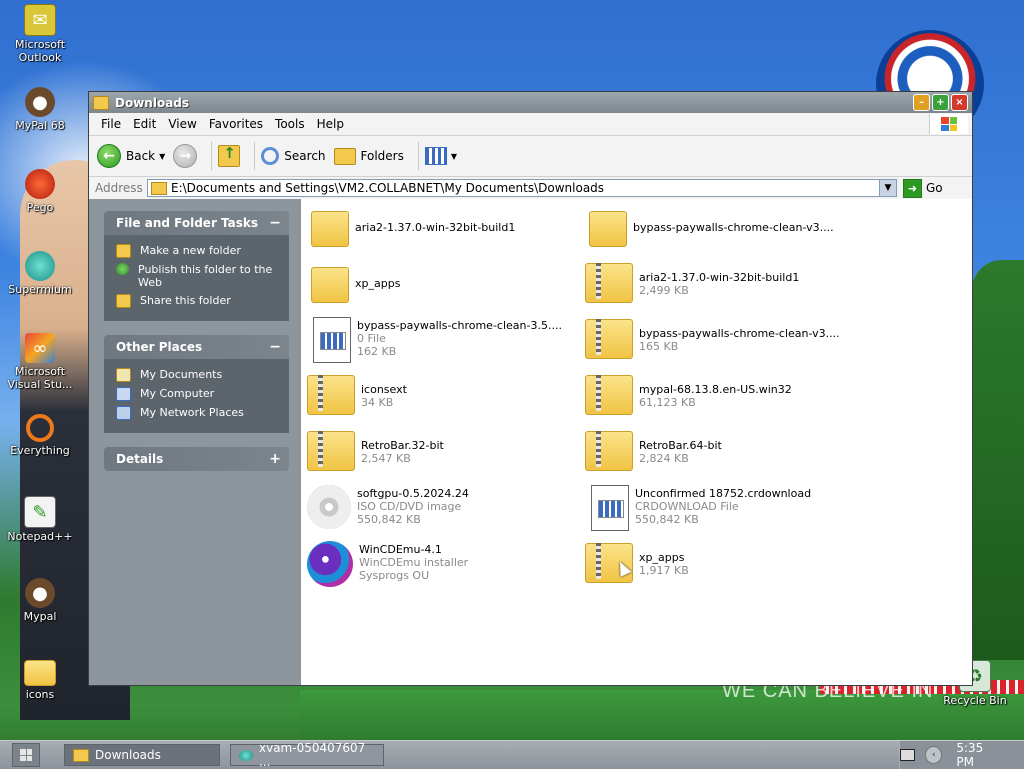  I want to click on share-folder-icon, so click(123, 301).